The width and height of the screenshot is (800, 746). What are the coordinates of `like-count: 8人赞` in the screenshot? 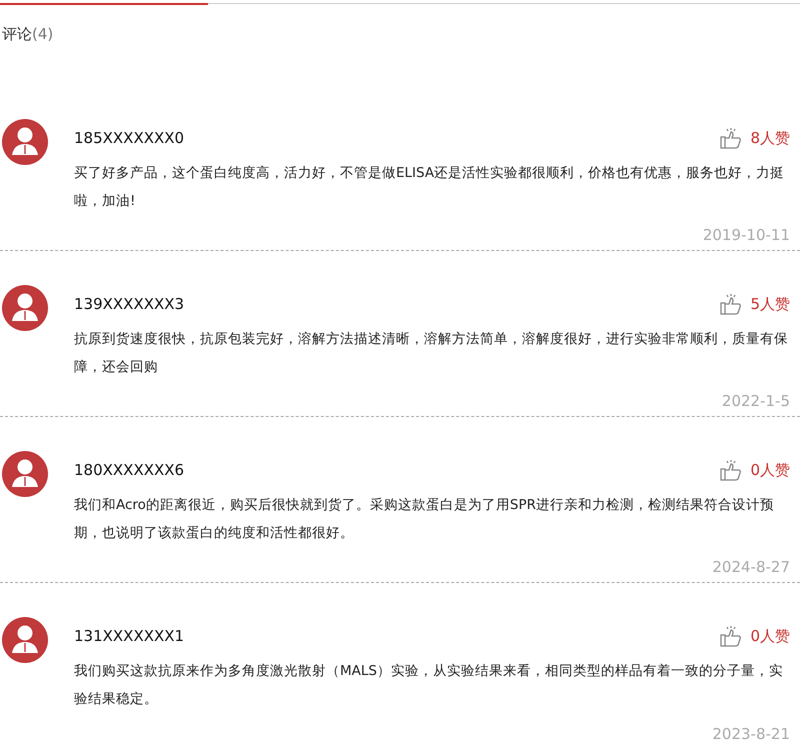 It's located at (770, 138).